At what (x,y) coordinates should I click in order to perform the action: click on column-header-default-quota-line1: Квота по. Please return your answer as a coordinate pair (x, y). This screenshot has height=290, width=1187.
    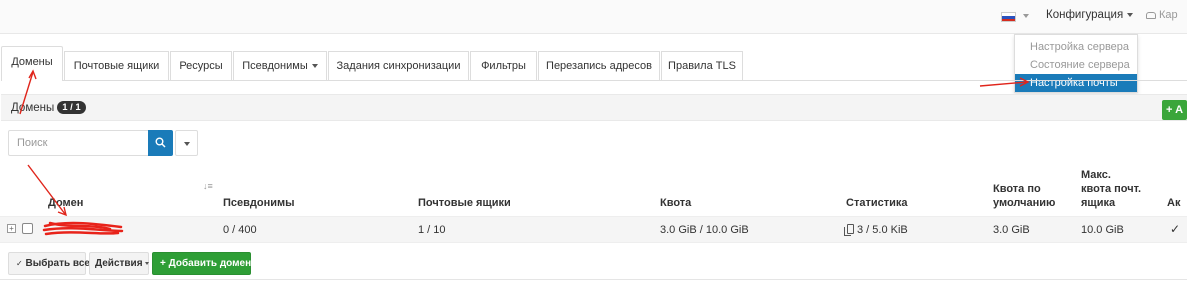
    Looking at the image, I should click on (1017, 189).